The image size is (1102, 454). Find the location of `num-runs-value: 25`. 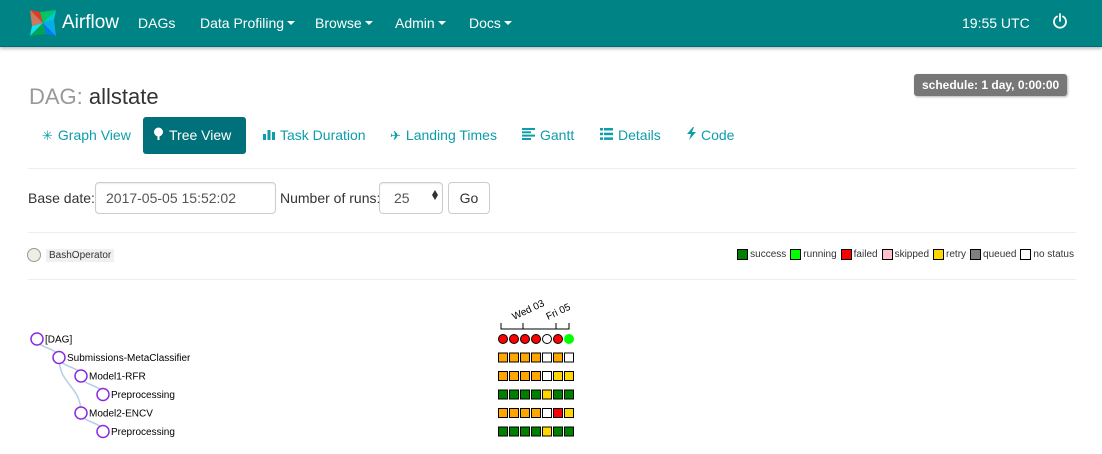

num-runs-value: 25 is located at coordinates (402, 198).